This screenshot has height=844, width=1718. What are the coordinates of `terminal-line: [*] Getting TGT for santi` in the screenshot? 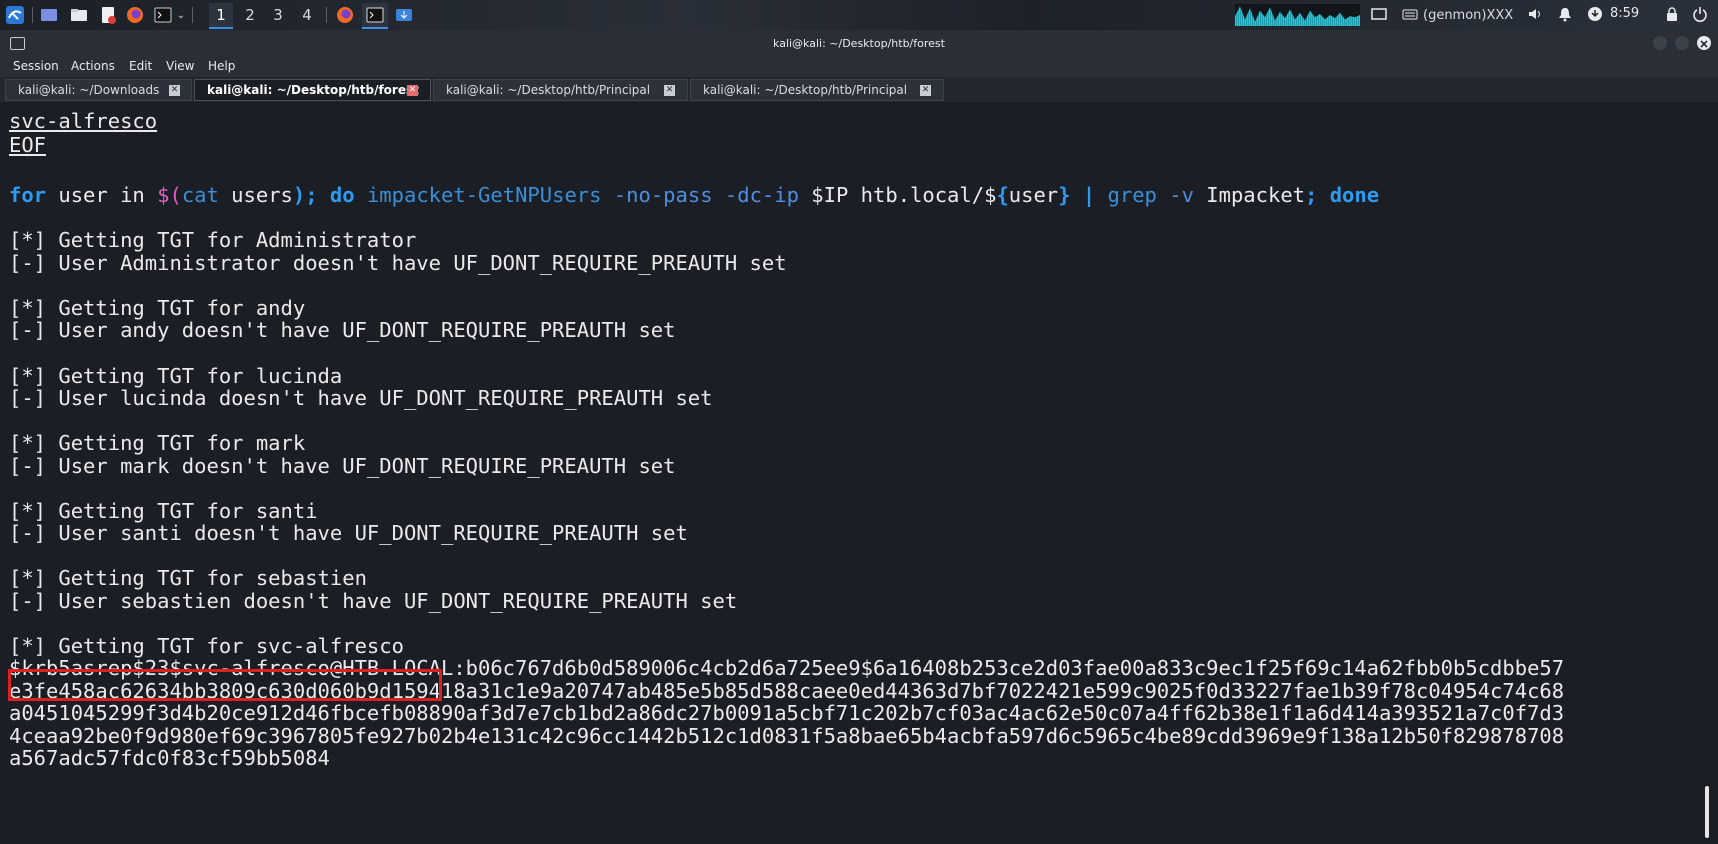 It's located at (163, 511).